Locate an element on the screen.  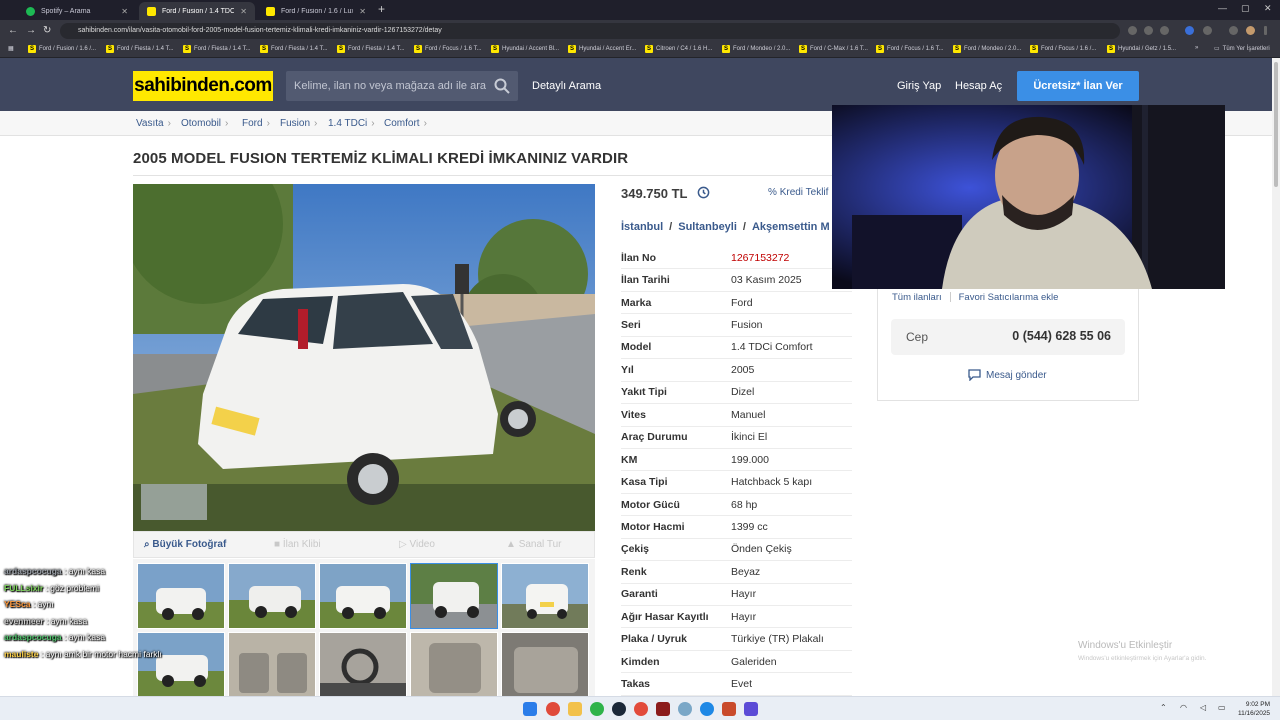
breadcrumb-item: Fusion › is located at coordinates (298, 123).